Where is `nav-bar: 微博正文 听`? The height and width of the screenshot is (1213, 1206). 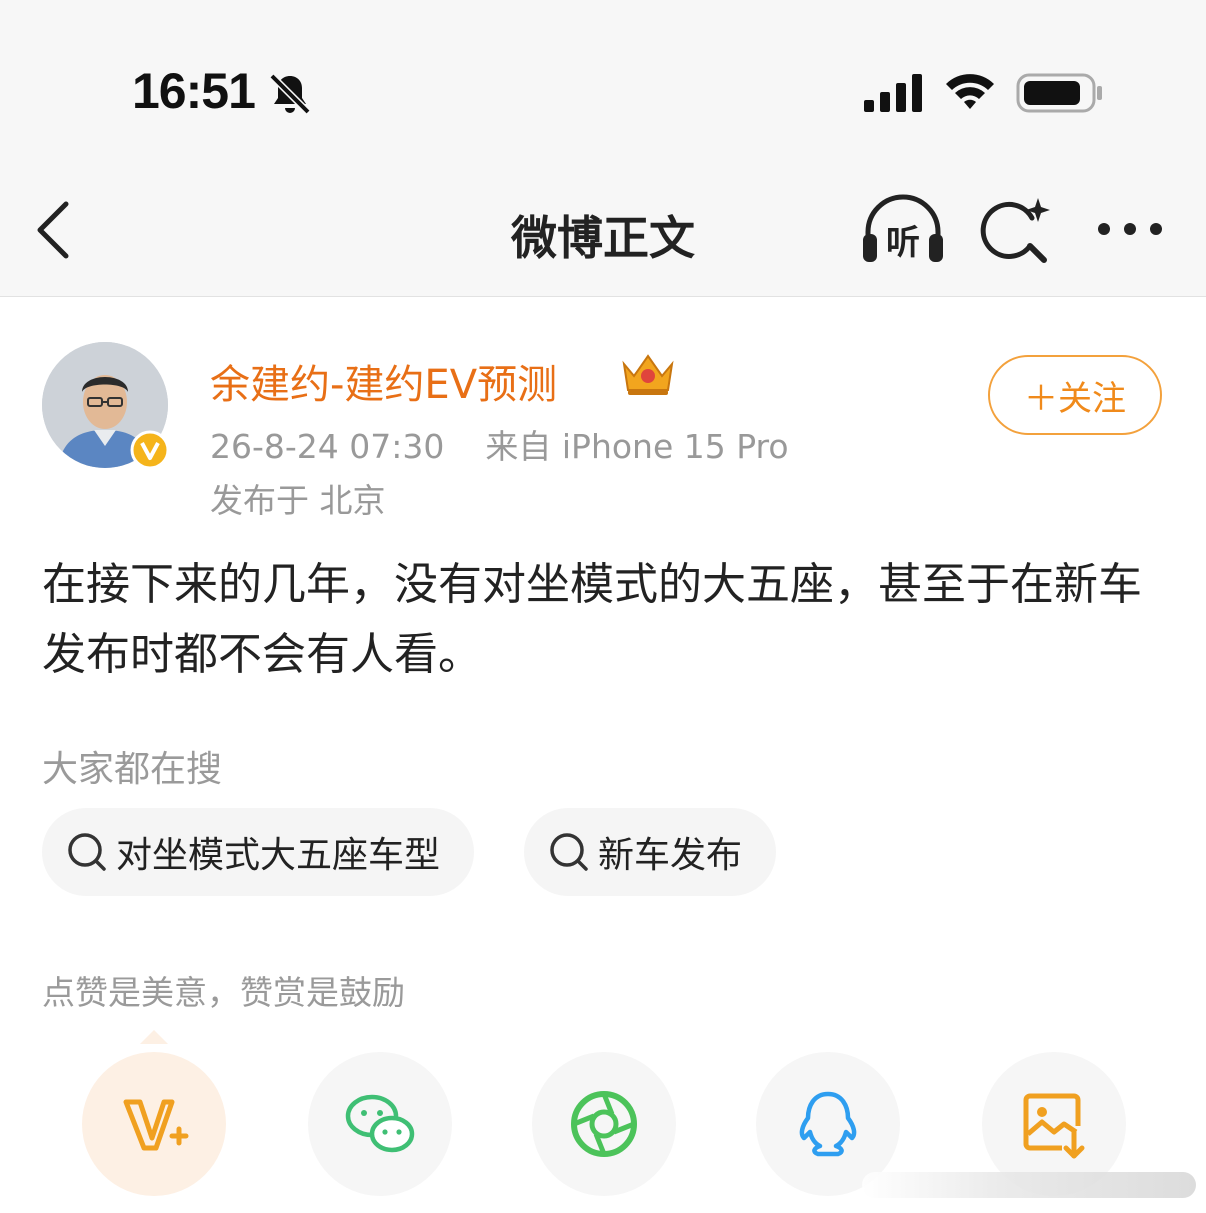
nav-bar: 微博正文 听 is located at coordinates (603, 228).